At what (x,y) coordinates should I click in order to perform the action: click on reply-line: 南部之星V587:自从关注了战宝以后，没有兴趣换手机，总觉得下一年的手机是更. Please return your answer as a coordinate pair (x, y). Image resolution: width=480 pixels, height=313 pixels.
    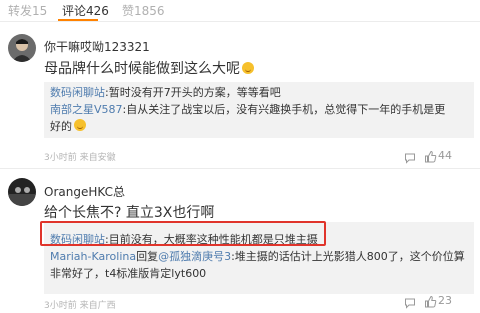
    Looking at the image, I should click on (247, 109).